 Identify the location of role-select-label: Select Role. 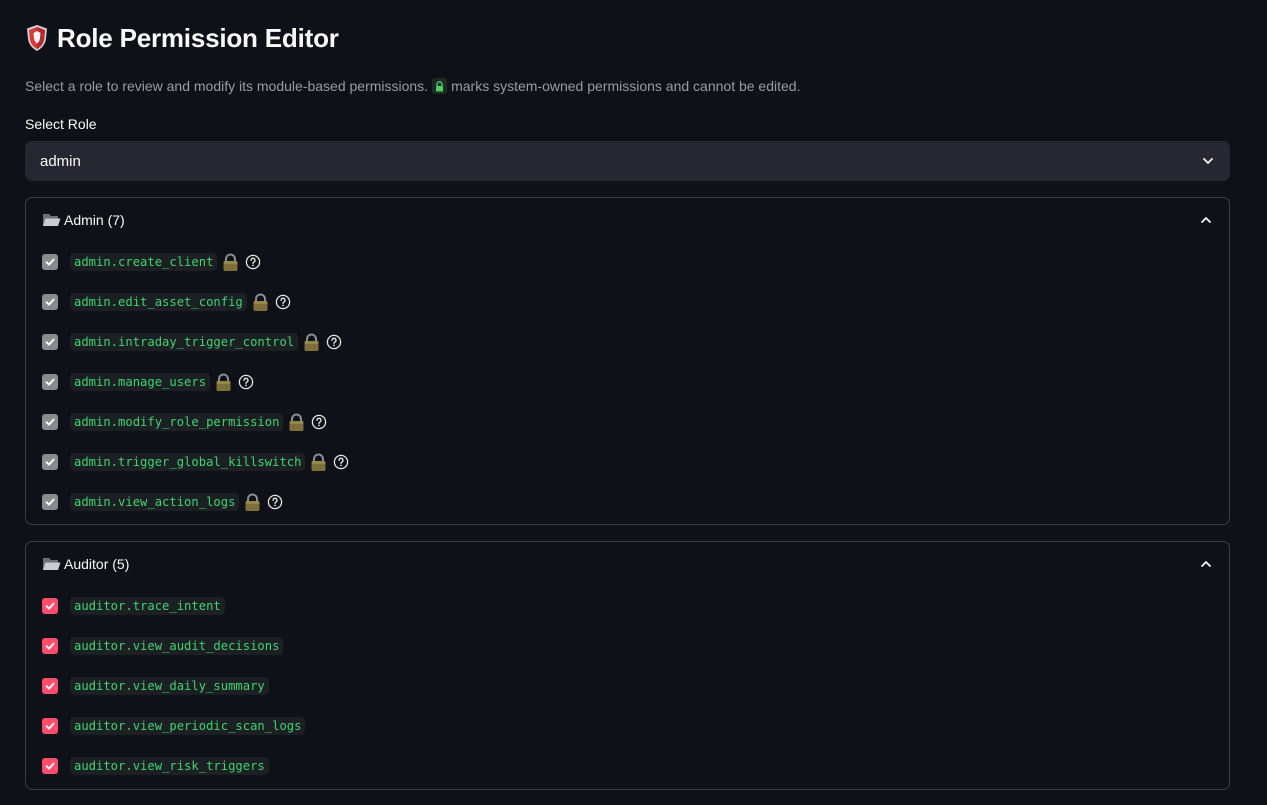
(61, 124).